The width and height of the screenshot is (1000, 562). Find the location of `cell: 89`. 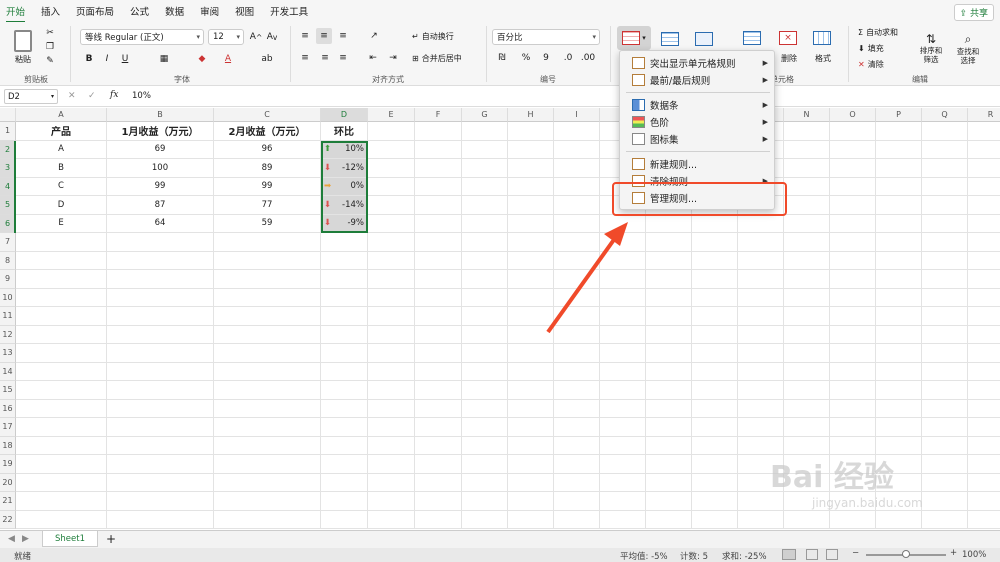

cell: 89 is located at coordinates (267, 168).